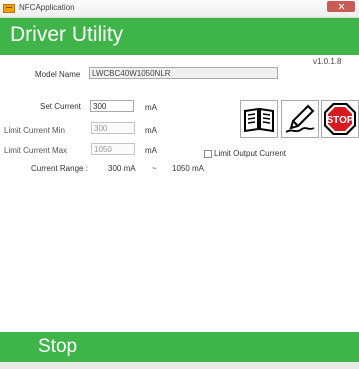  Describe the element at coordinates (36, 150) in the screenshot. I see `limit-max-label: Limit Current Max` at that location.